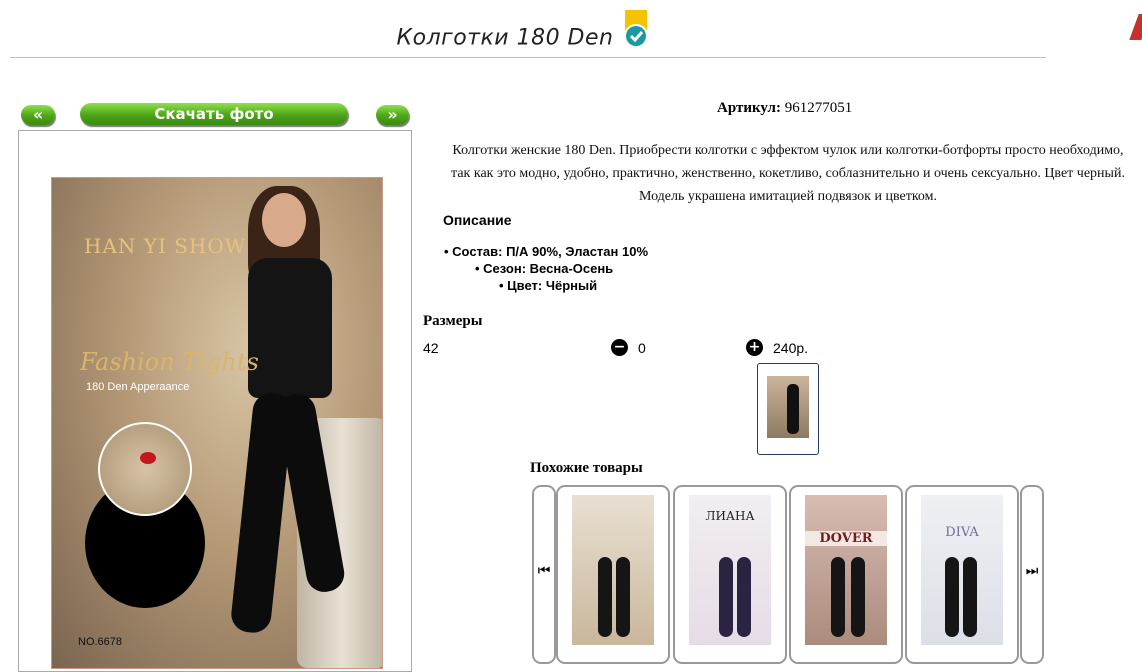  I want to click on similar-item-image: DIVA, so click(962, 570).